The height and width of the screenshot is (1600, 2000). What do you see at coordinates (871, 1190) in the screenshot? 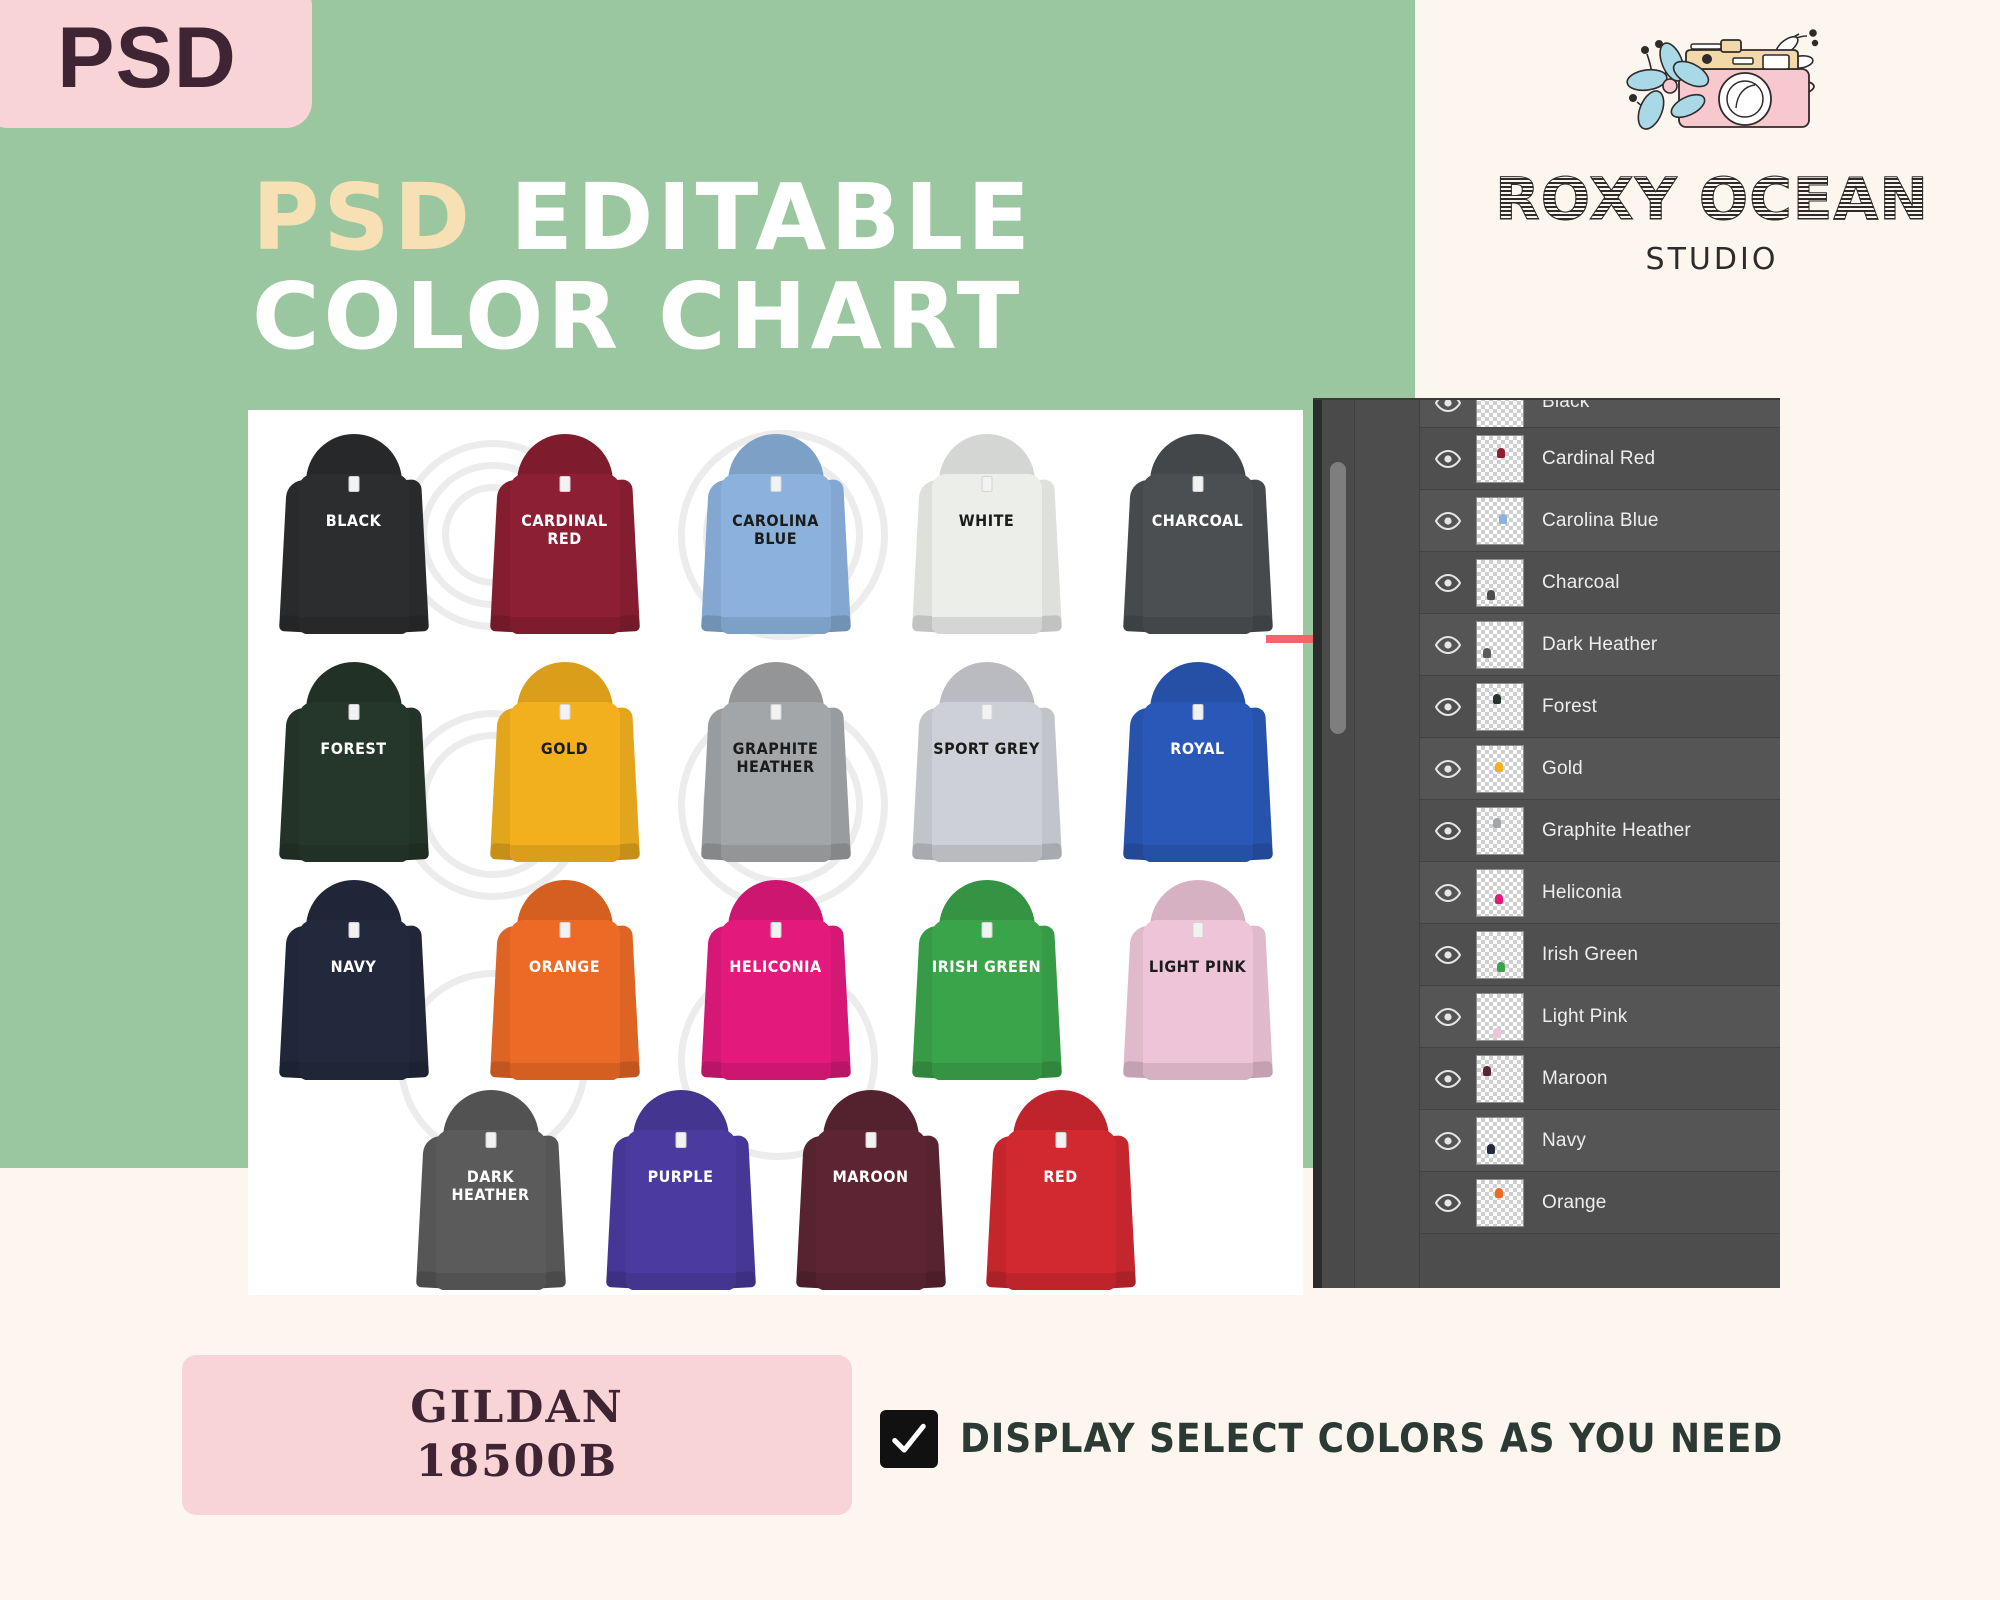
I see `hoodie-swatch: MAROON` at bounding box center [871, 1190].